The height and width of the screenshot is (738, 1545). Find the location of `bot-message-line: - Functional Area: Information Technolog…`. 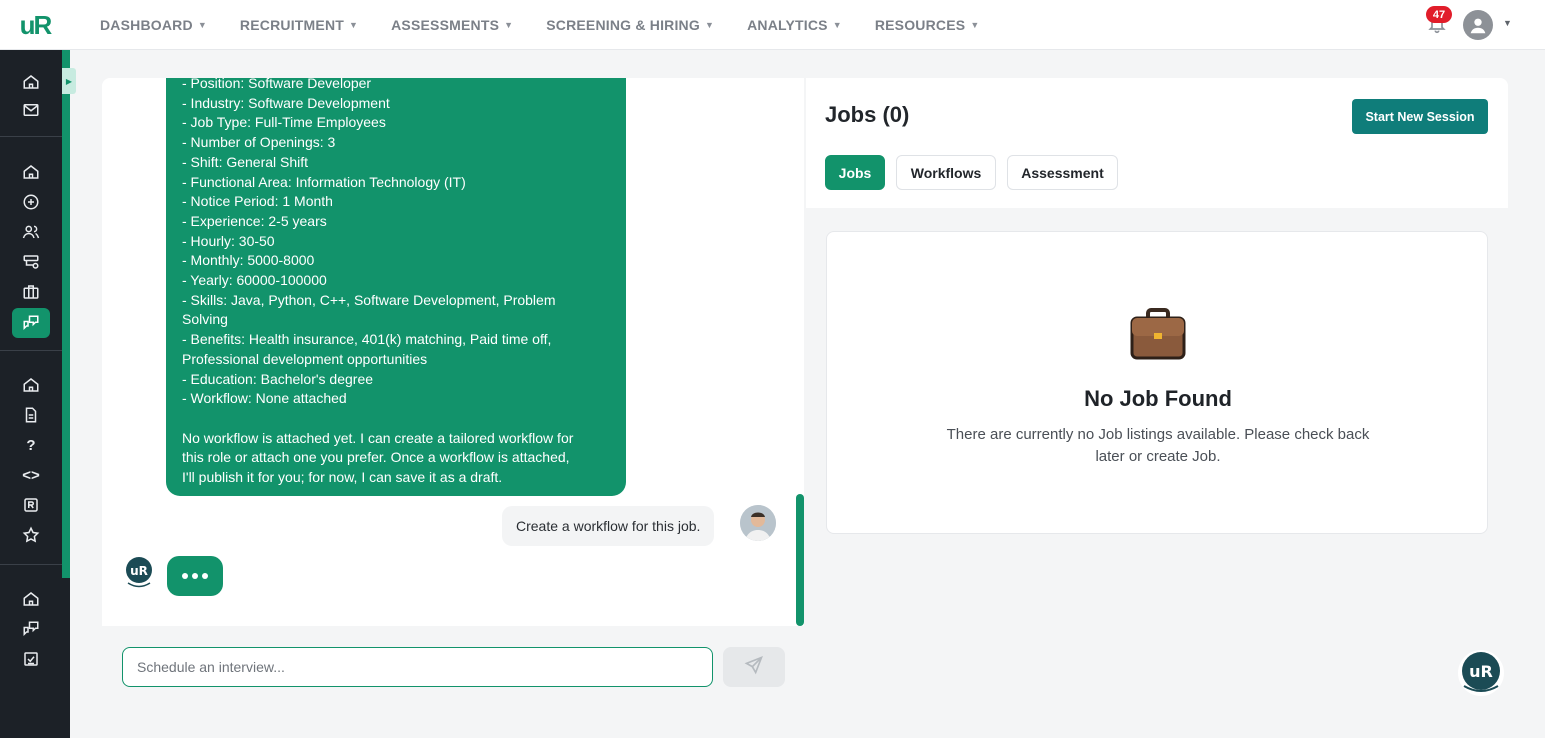

bot-message-line: - Functional Area: Information Technolog… is located at coordinates (324, 181).